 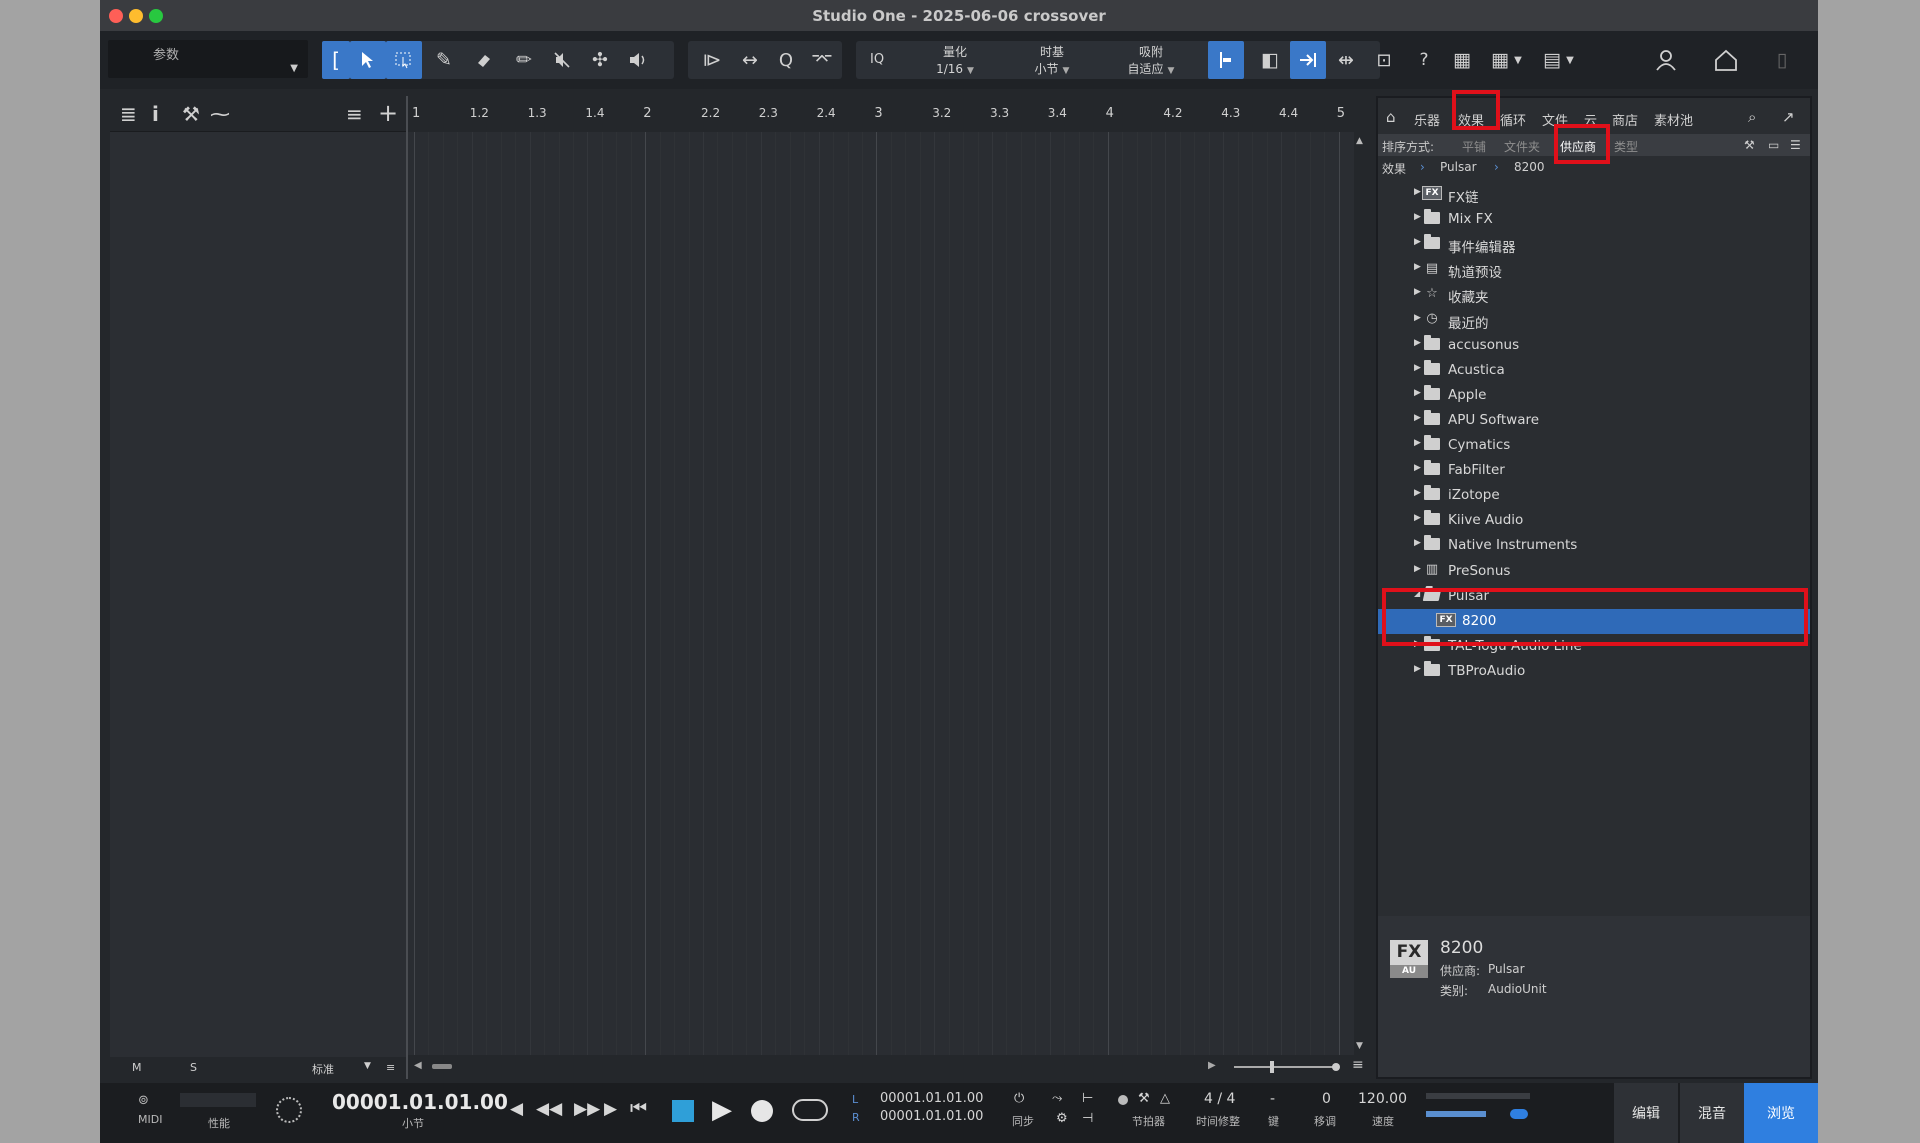 I want to click on home-icon, so click(x=1726, y=60).